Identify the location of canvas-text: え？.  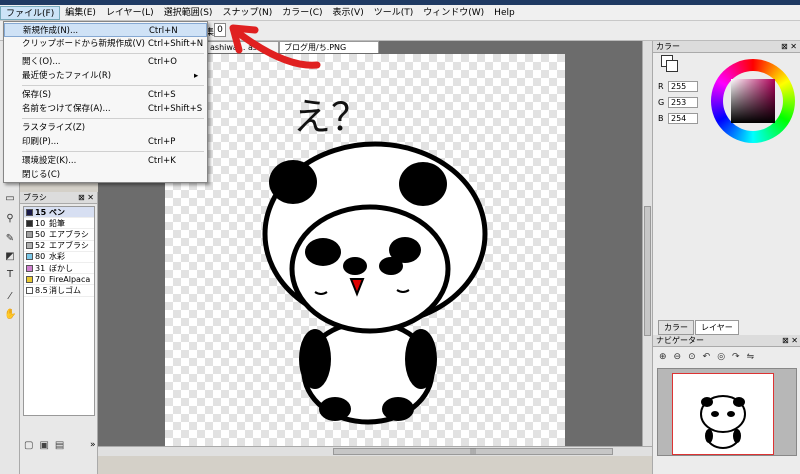
(331, 117).